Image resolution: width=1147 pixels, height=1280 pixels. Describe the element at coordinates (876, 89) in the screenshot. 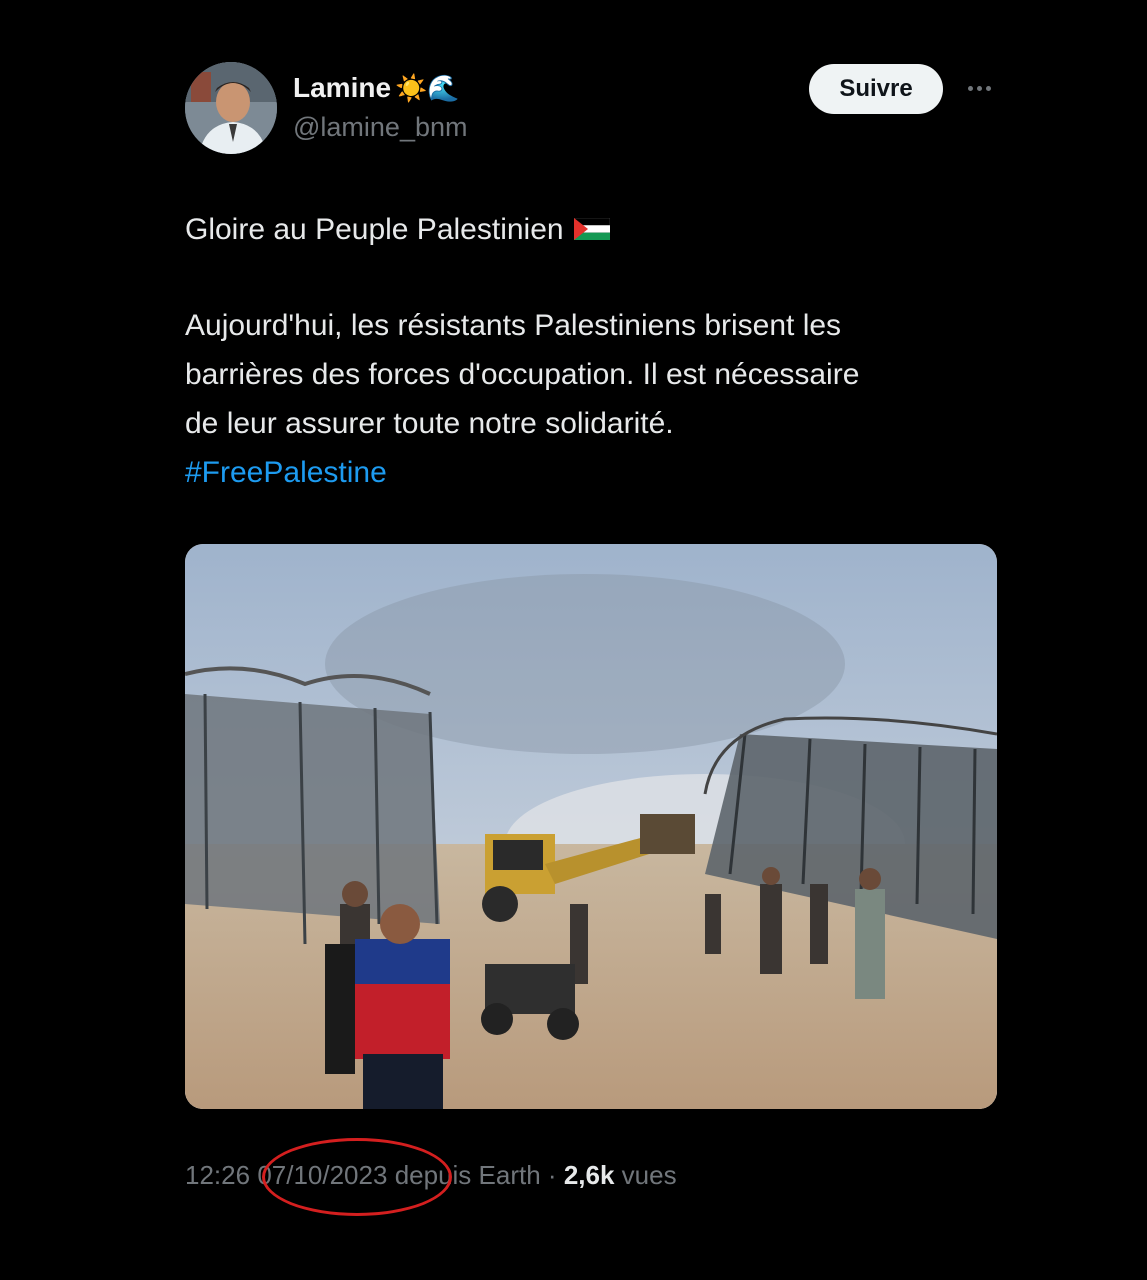

I see `follow-button: Suivre` at that location.